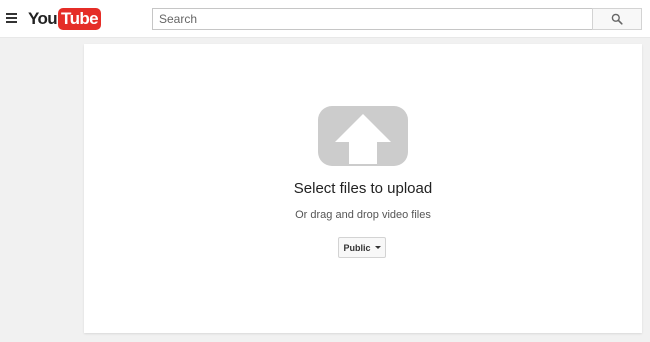 The width and height of the screenshot is (650, 342). What do you see at coordinates (377, 247) in the screenshot?
I see `caret-down-icon` at bounding box center [377, 247].